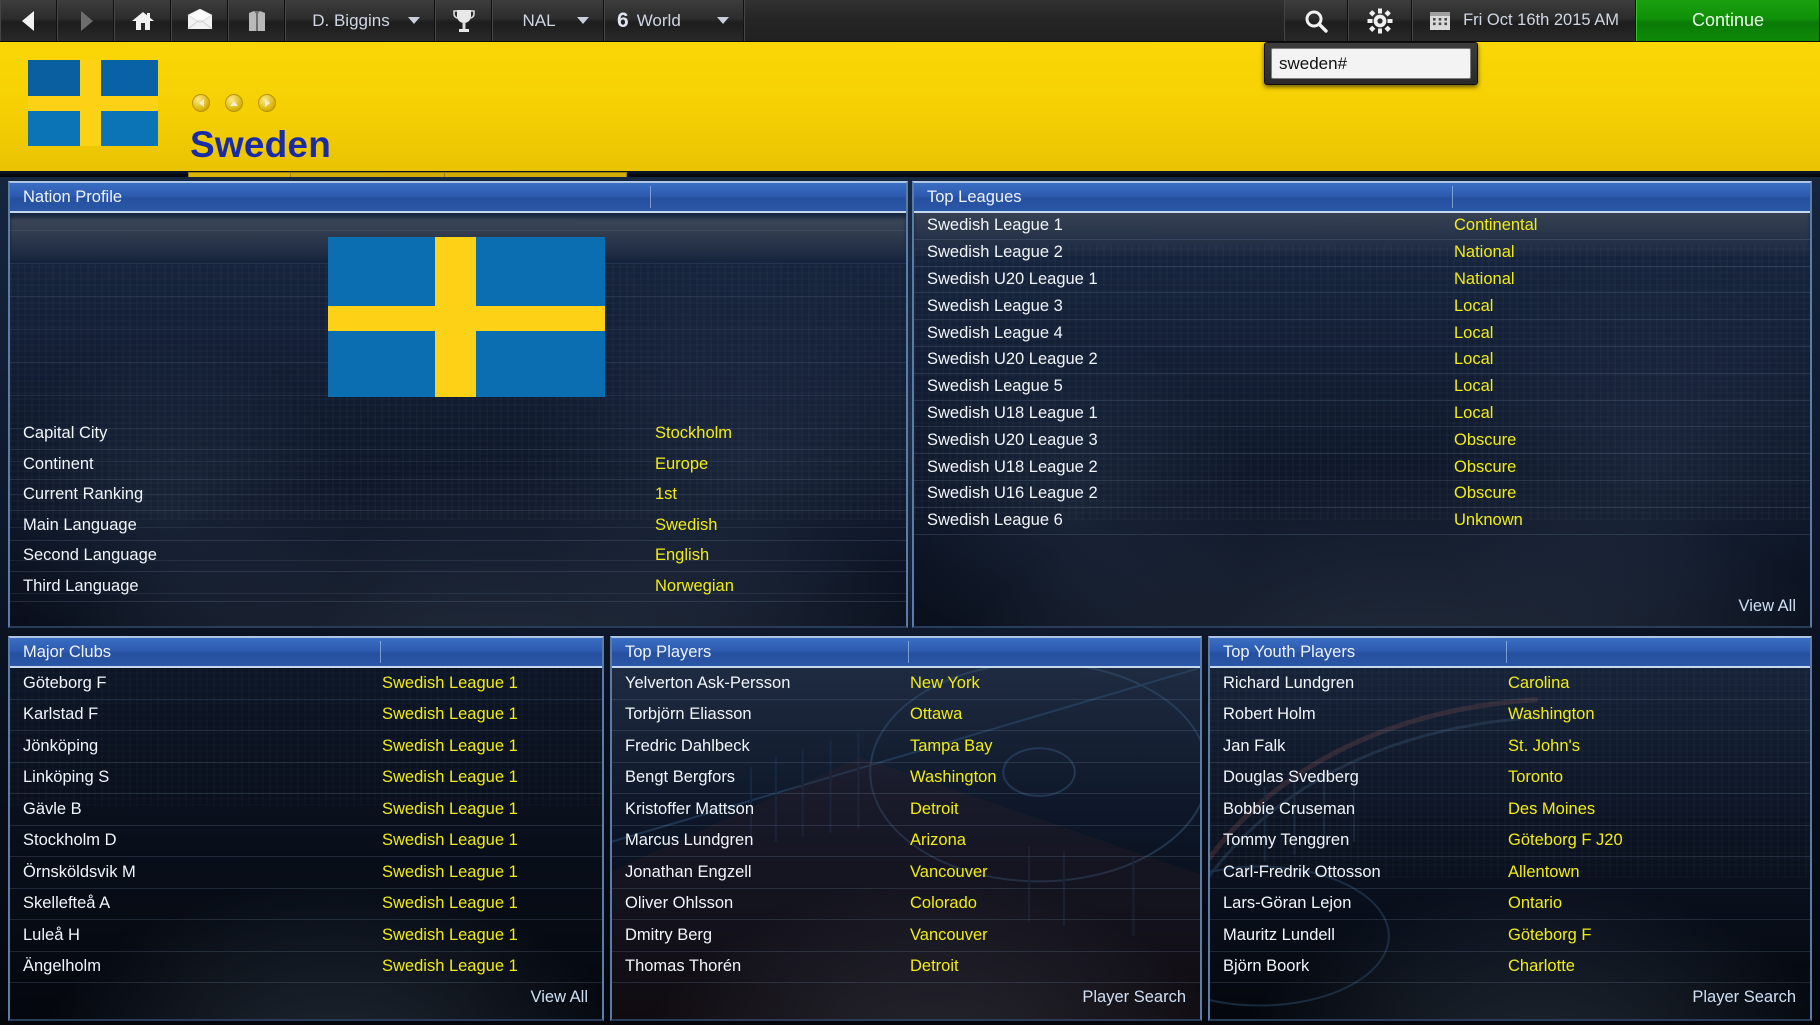  What do you see at coordinates (463, 20) in the screenshot?
I see `competitions-trophy-button` at bounding box center [463, 20].